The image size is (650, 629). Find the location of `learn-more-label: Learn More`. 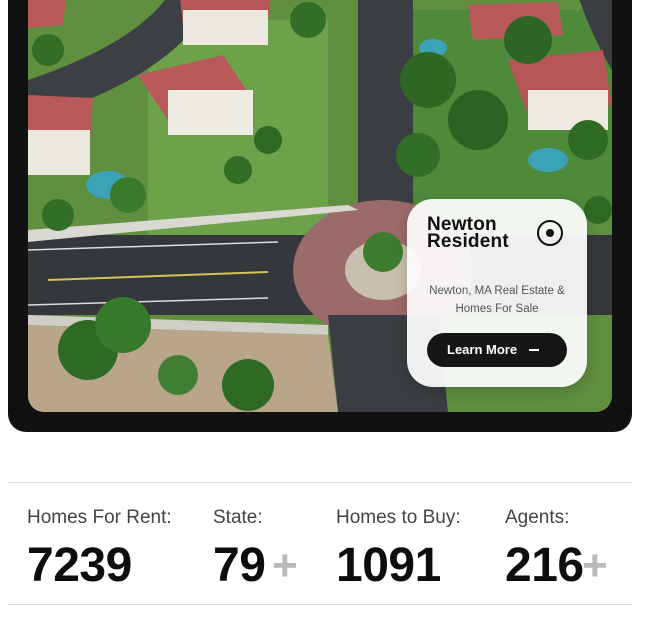

learn-more-label: Learn More is located at coordinates (482, 349).